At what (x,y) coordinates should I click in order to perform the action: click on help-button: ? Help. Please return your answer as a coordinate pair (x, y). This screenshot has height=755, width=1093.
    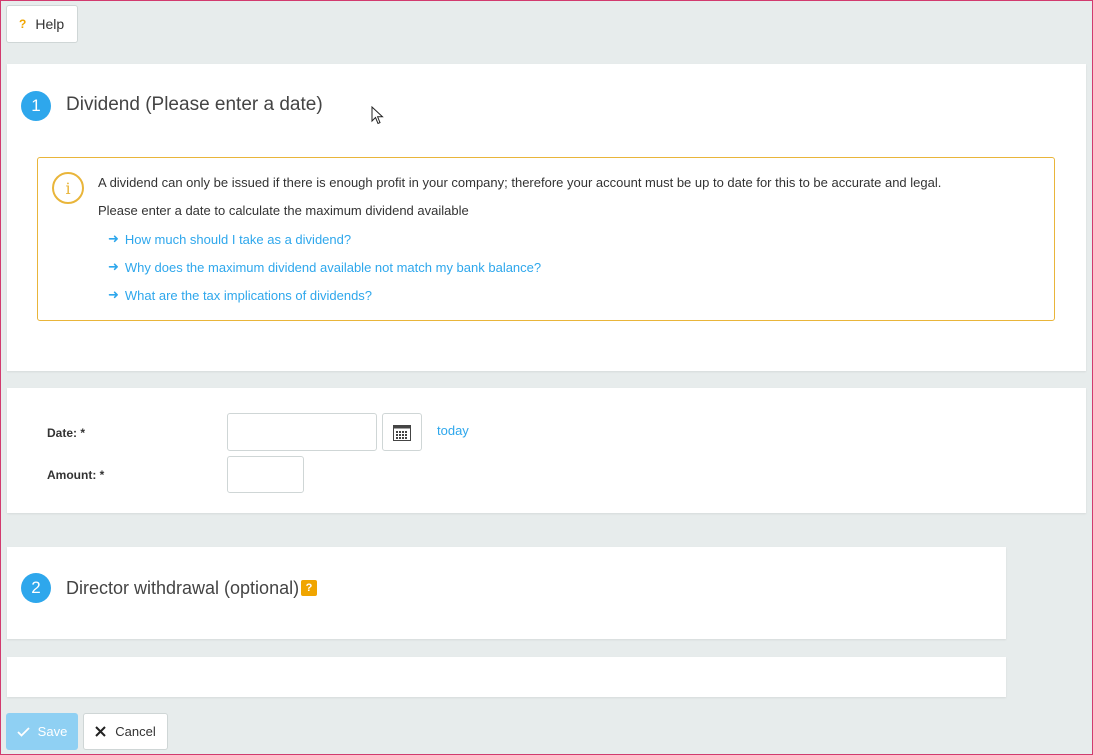
    Looking at the image, I should click on (42, 24).